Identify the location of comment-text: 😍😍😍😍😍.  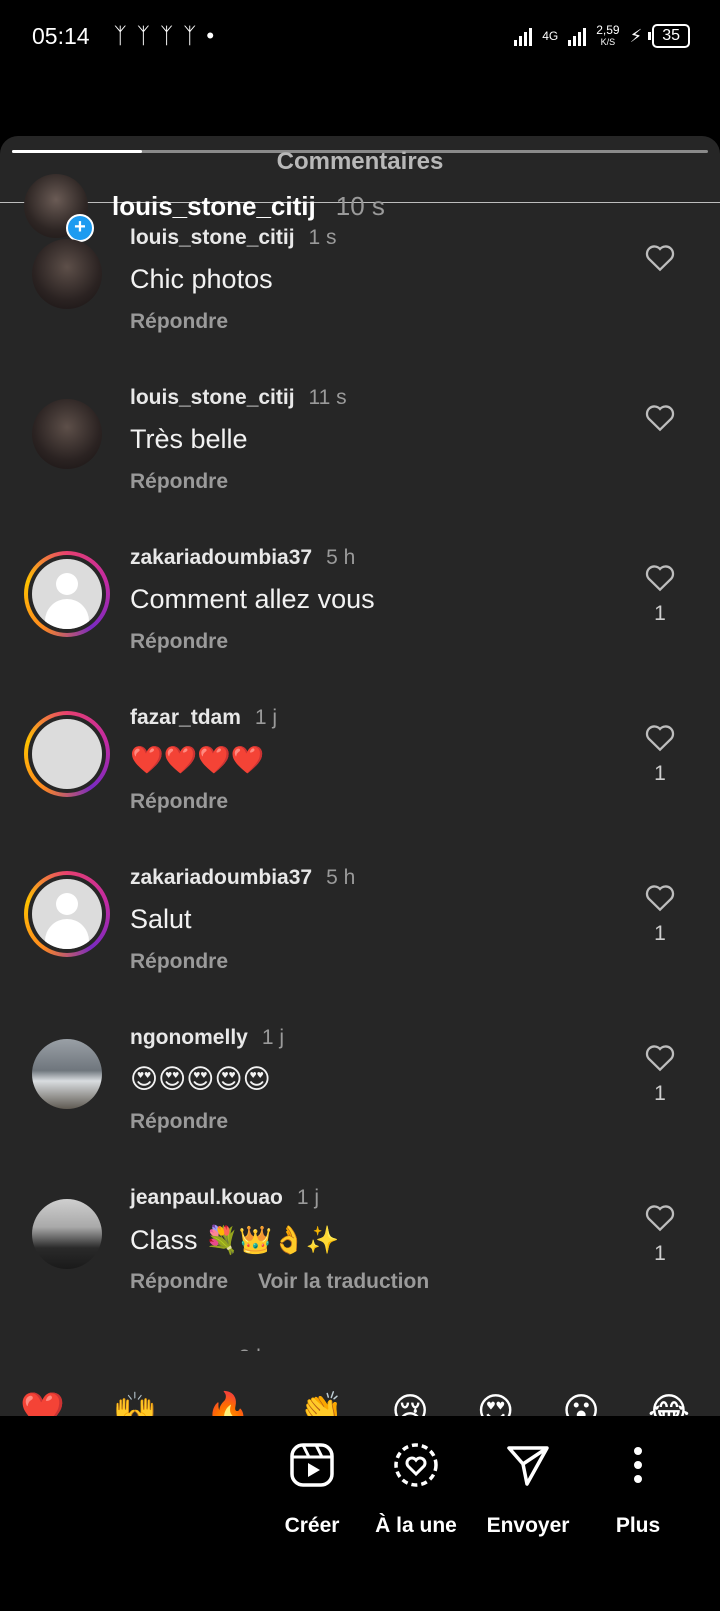
(200, 1079).